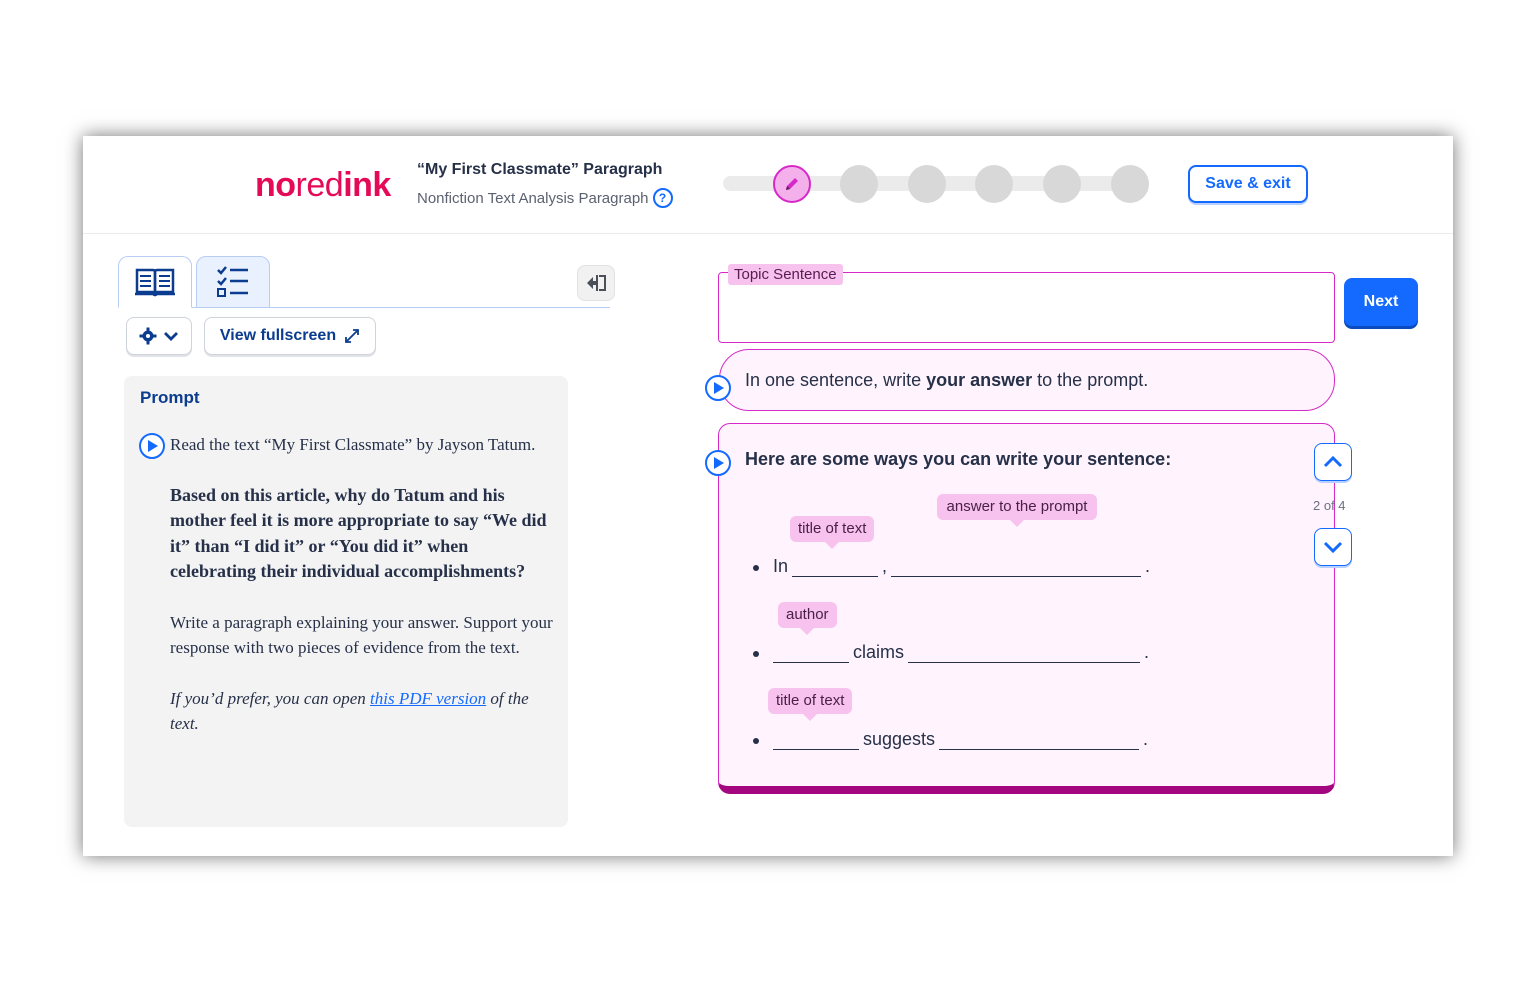 The image size is (1536, 994). I want to click on settings-dropdown-button, so click(159, 336).